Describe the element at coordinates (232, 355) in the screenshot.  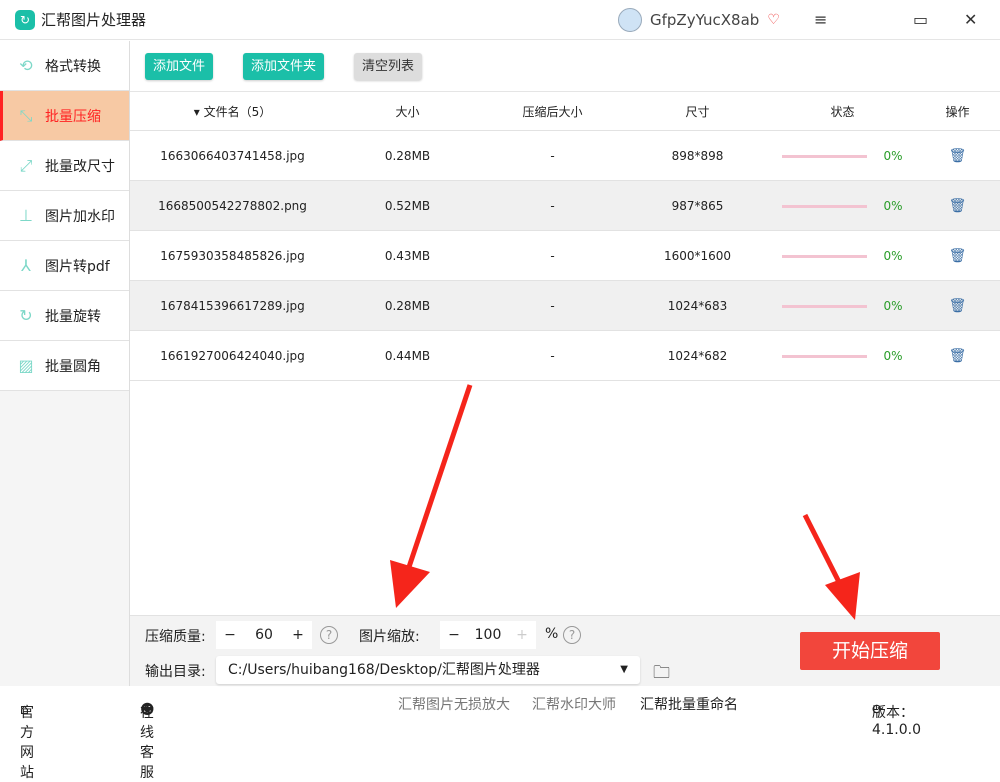
I see `file-name: 1661927006424040.jpg` at that location.